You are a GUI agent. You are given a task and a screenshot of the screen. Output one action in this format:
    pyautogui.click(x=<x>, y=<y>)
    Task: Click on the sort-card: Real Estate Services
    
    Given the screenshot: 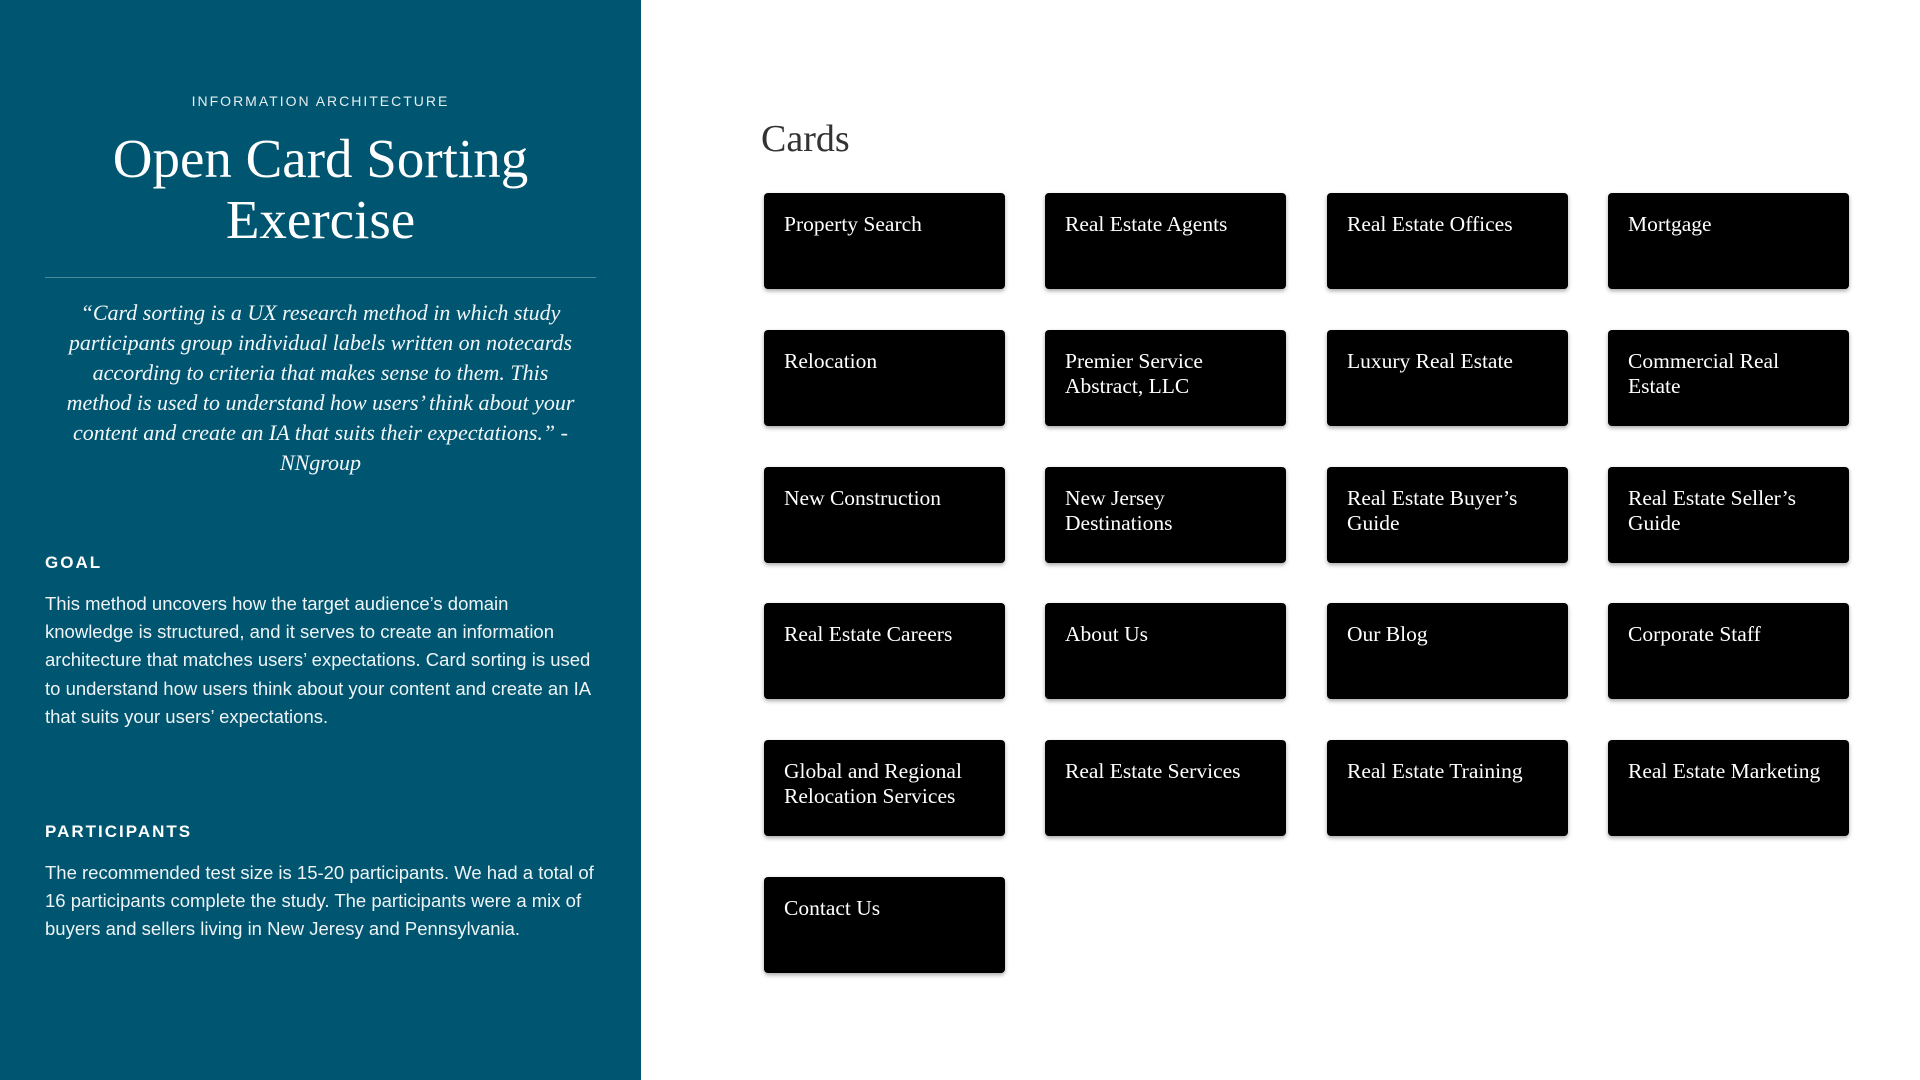 What is the action you would take?
    pyautogui.click(x=1165, y=788)
    